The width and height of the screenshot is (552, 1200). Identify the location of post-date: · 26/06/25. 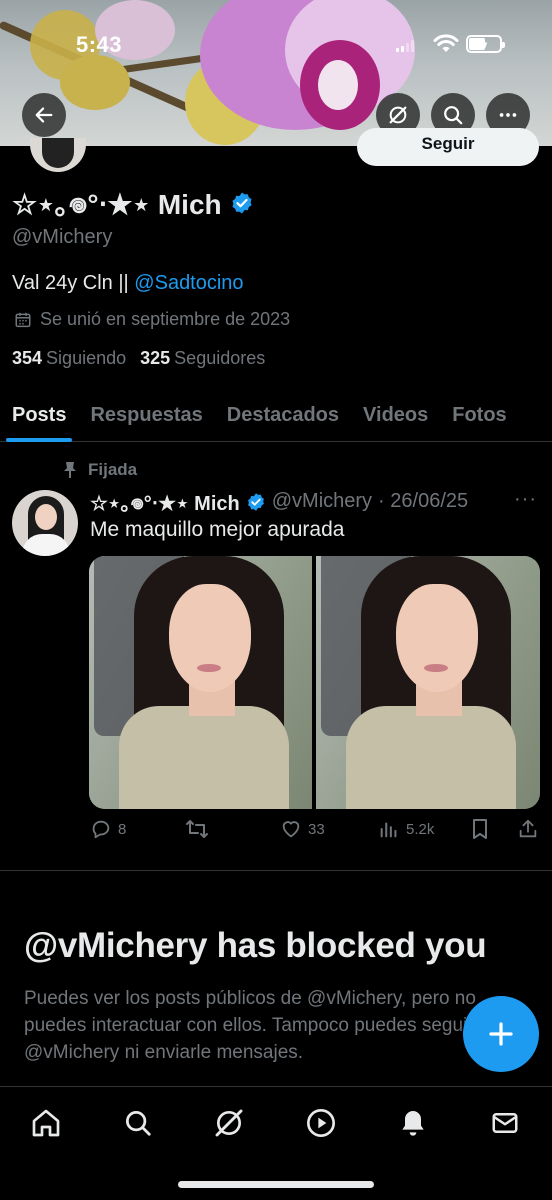
(423, 501).